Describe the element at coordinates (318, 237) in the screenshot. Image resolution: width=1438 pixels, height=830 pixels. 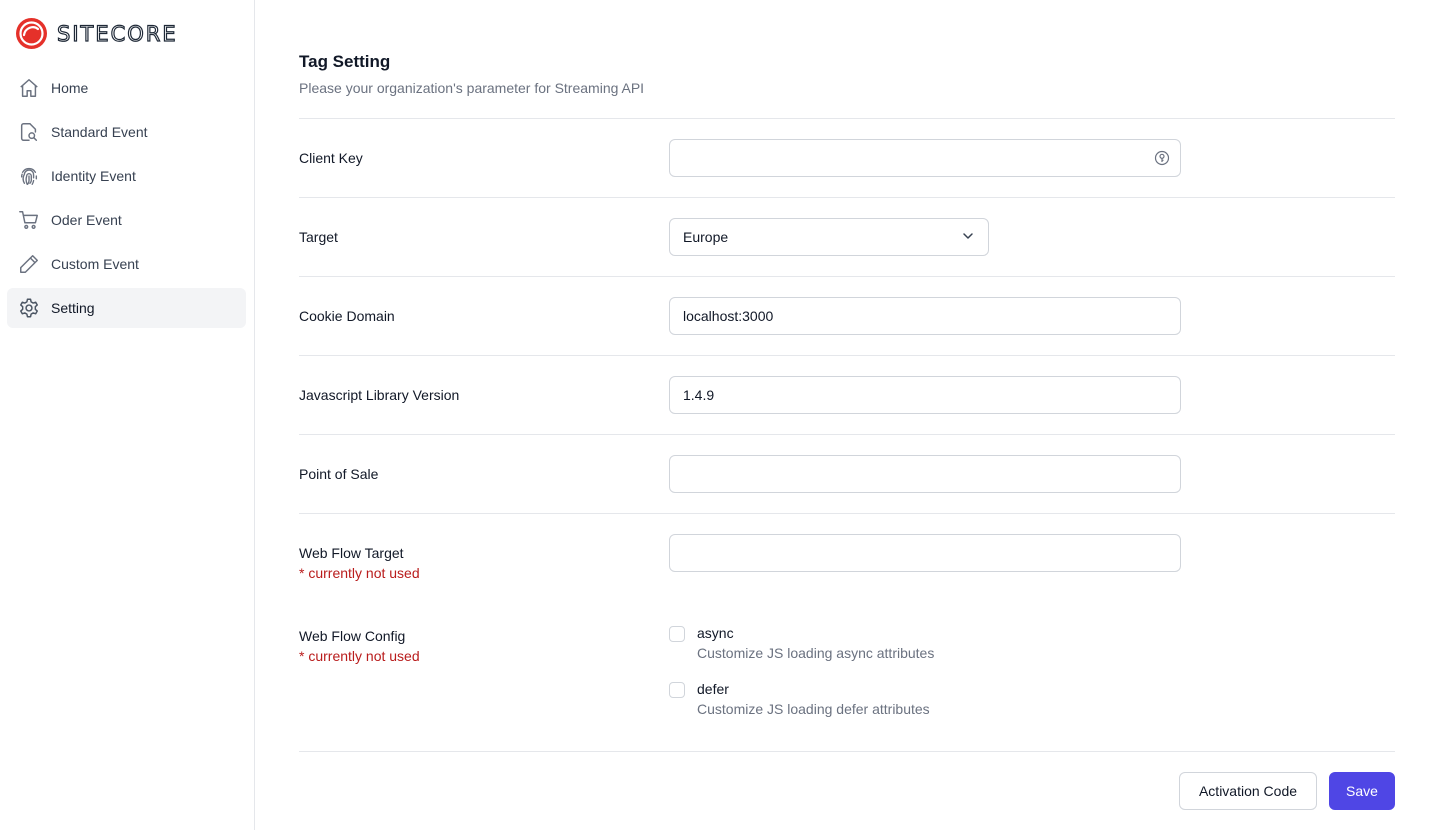
I see `target-label: Target` at that location.